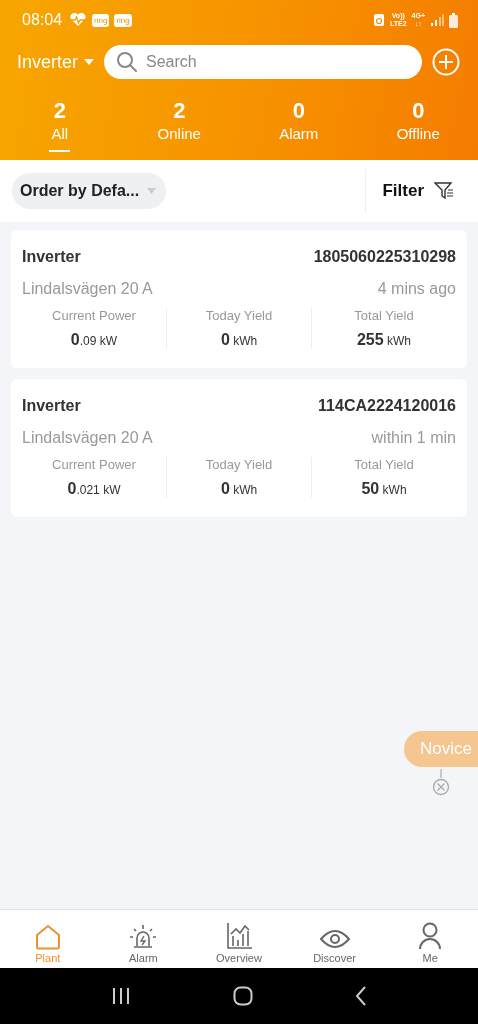 This screenshot has width=478, height=1024. I want to click on status-time: 08:04, so click(42, 20).